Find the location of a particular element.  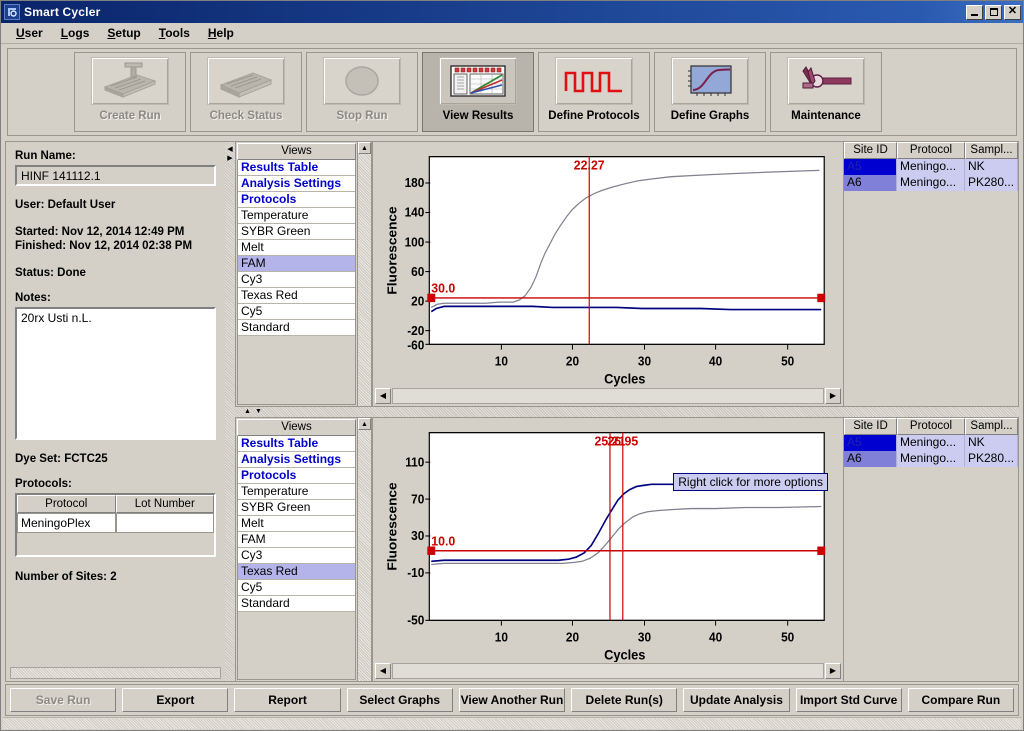

fam-scroll-left-icon: ◀ is located at coordinates (383, 395).